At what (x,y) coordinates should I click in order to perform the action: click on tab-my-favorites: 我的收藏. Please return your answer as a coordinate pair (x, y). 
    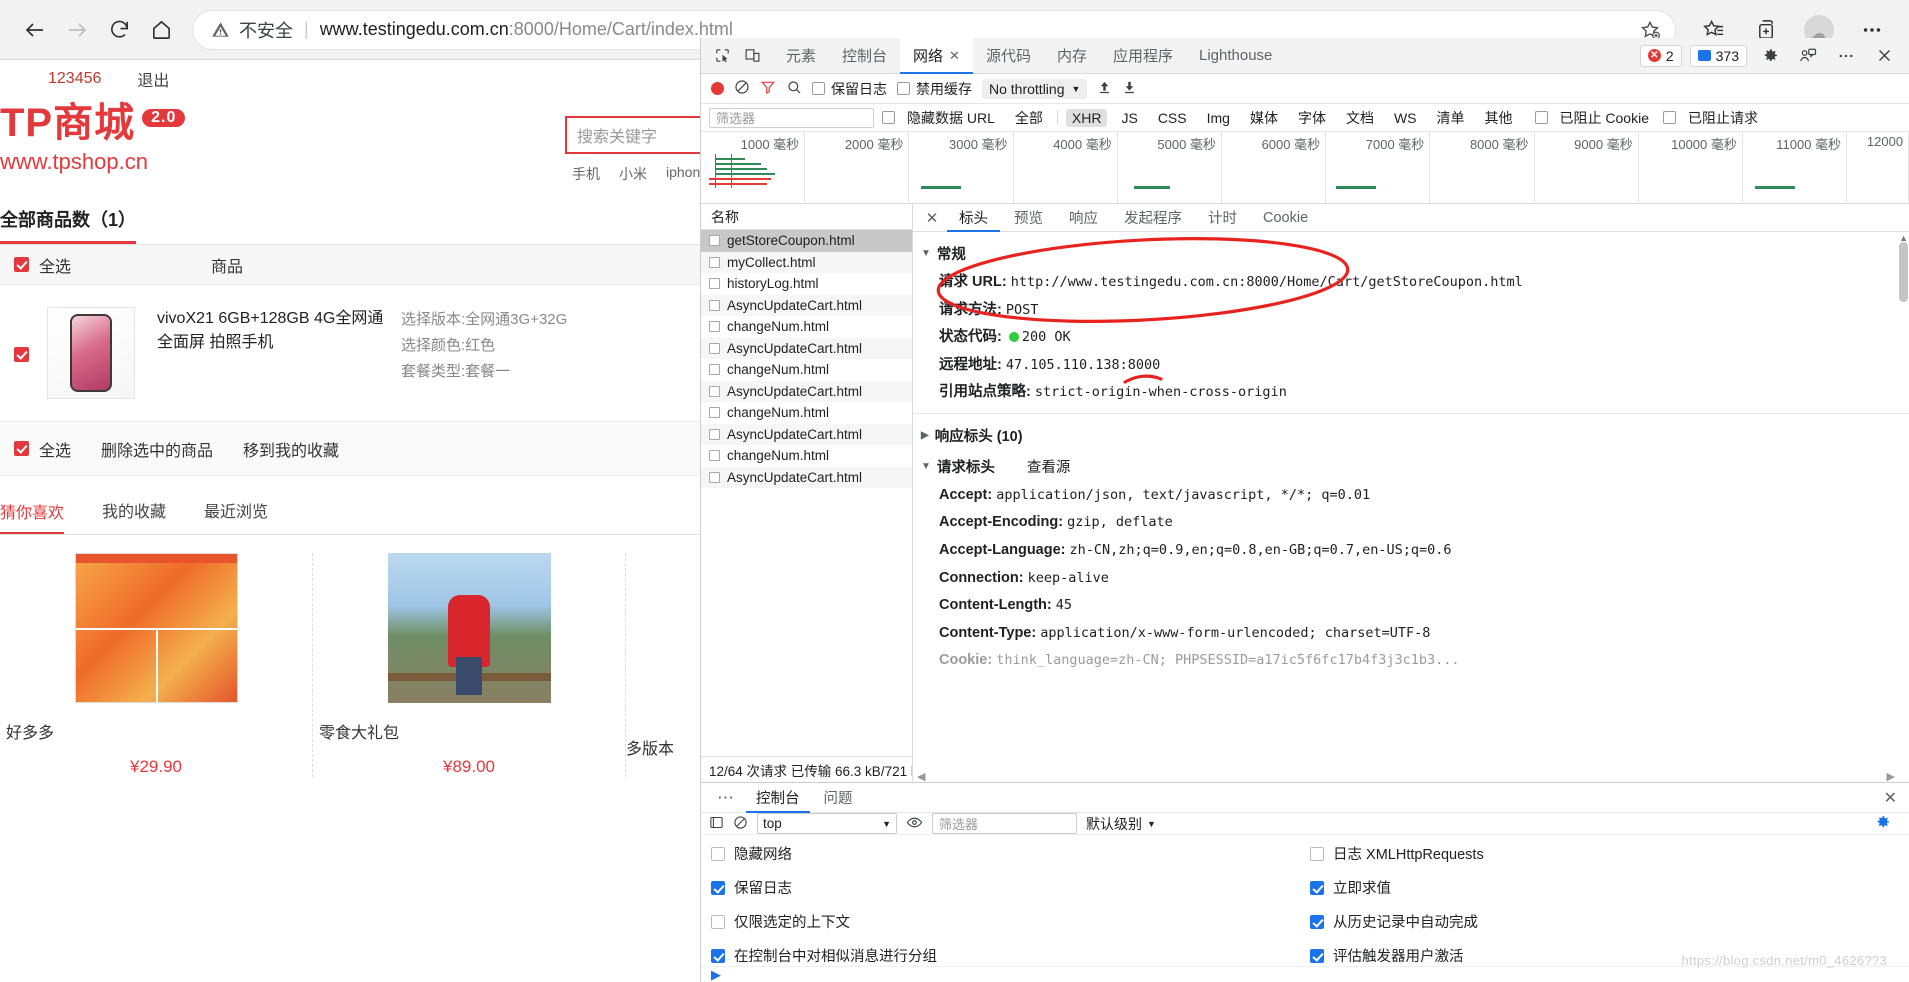
    Looking at the image, I should click on (134, 510).